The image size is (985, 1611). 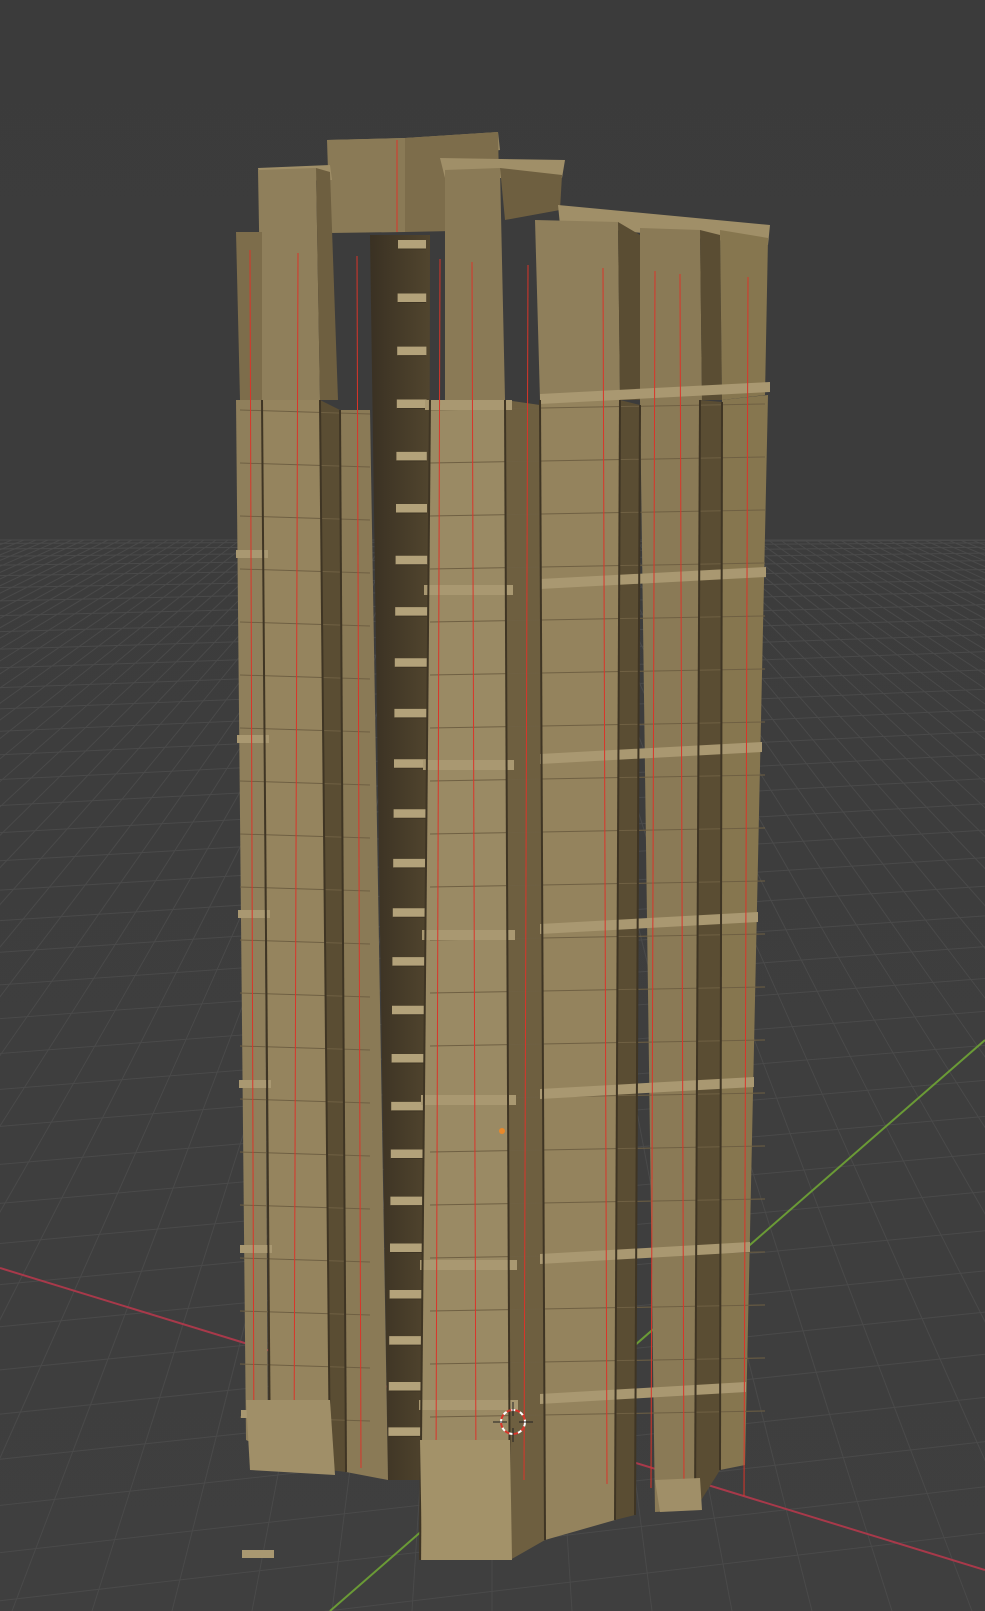 What do you see at coordinates (629, 311) in the screenshot?
I see `rear-block-a-side` at bounding box center [629, 311].